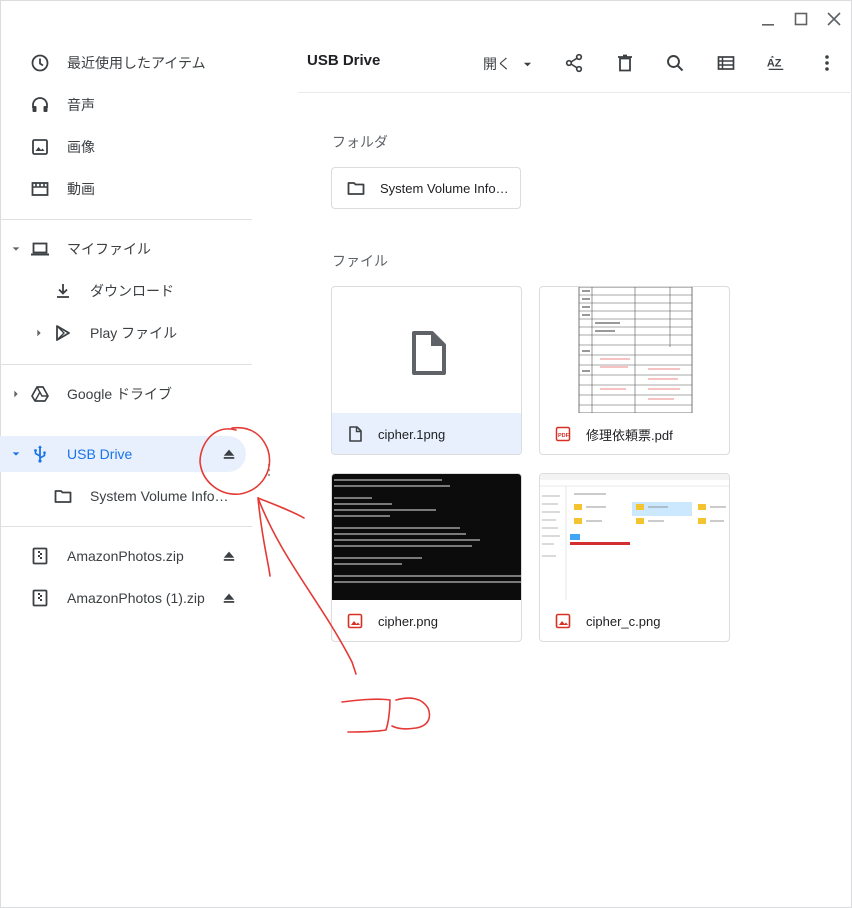 This screenshot has height=908, width=852. Describe the element at coordinates (768, 25) in the screenshot. I see `minimize-icon` at that location.